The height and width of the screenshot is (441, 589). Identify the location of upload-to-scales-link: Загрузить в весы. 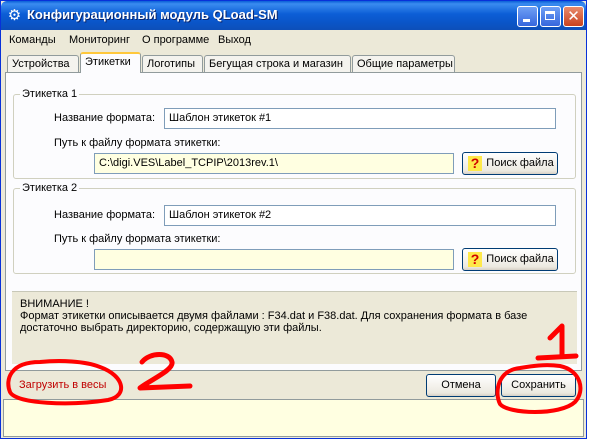
(62, 385).